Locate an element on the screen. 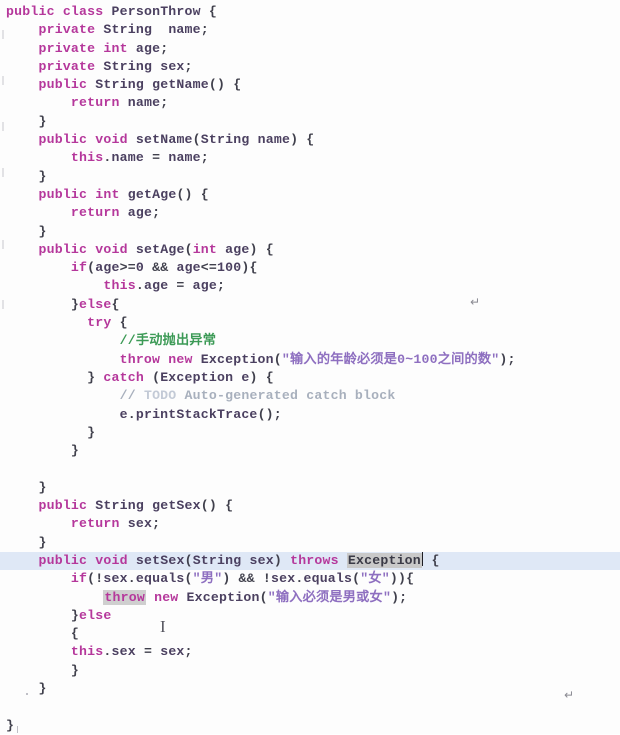 The image size is (620, 735). token-brace: { is located at coordinates (43, 634).